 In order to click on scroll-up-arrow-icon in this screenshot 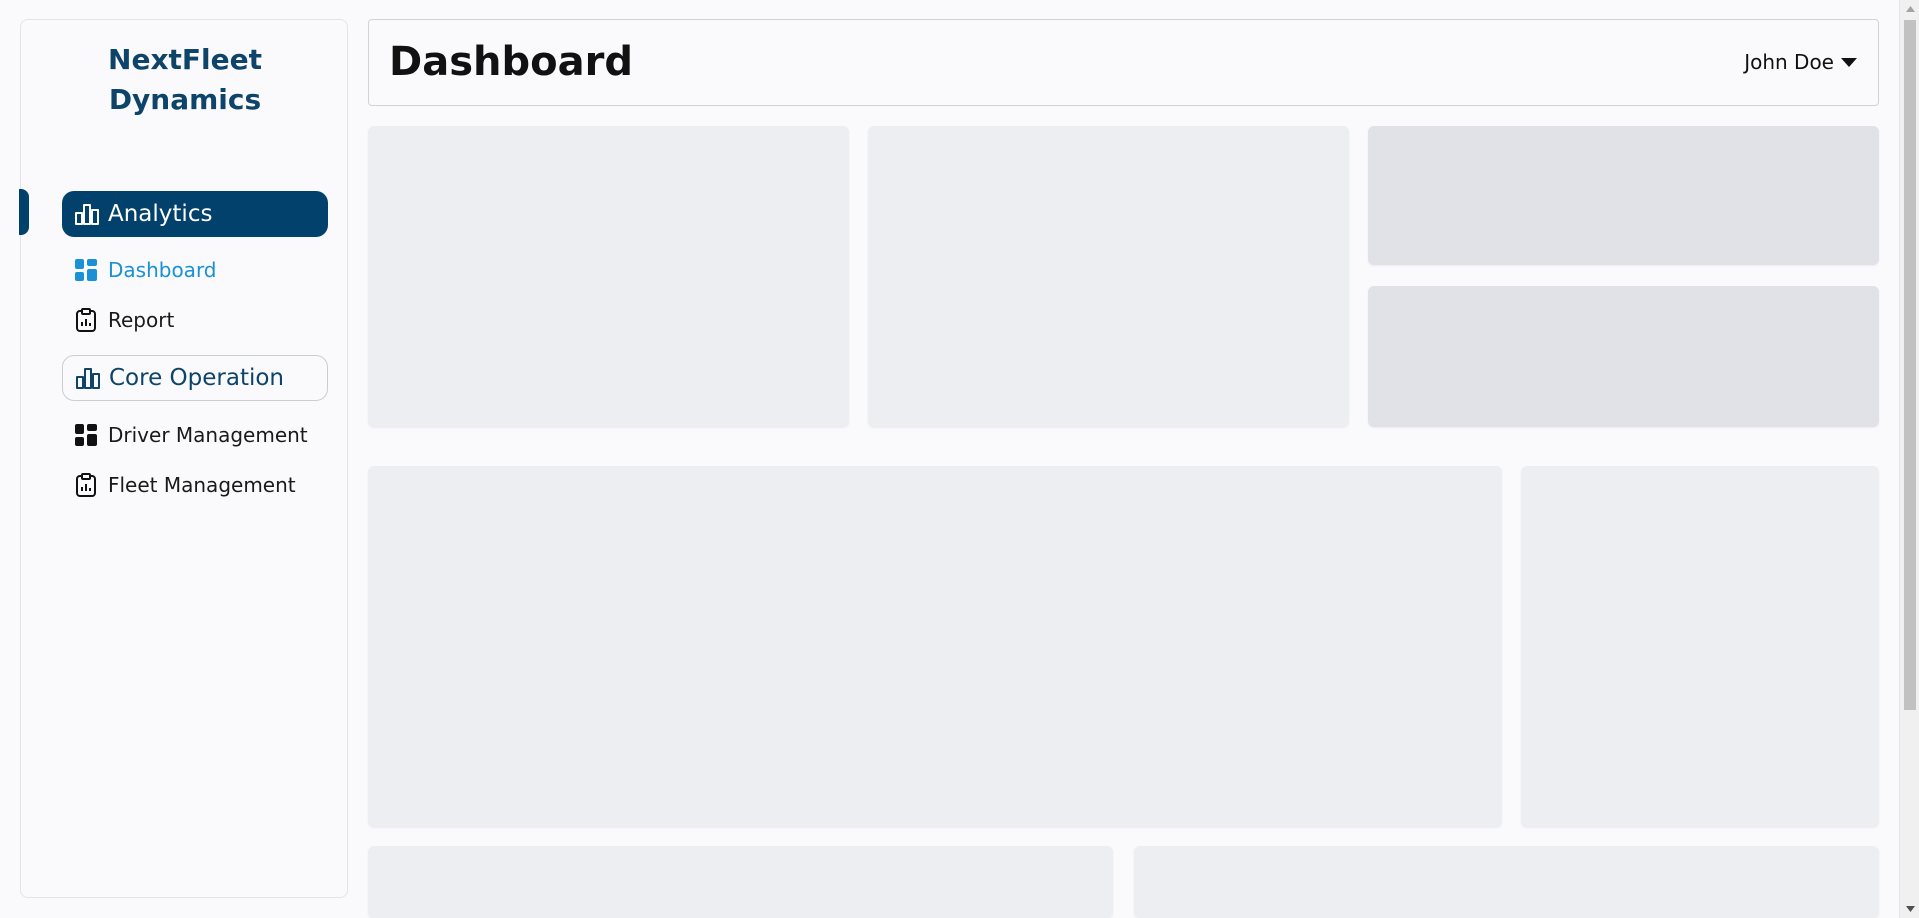, I will do `click(1909, 9)`.